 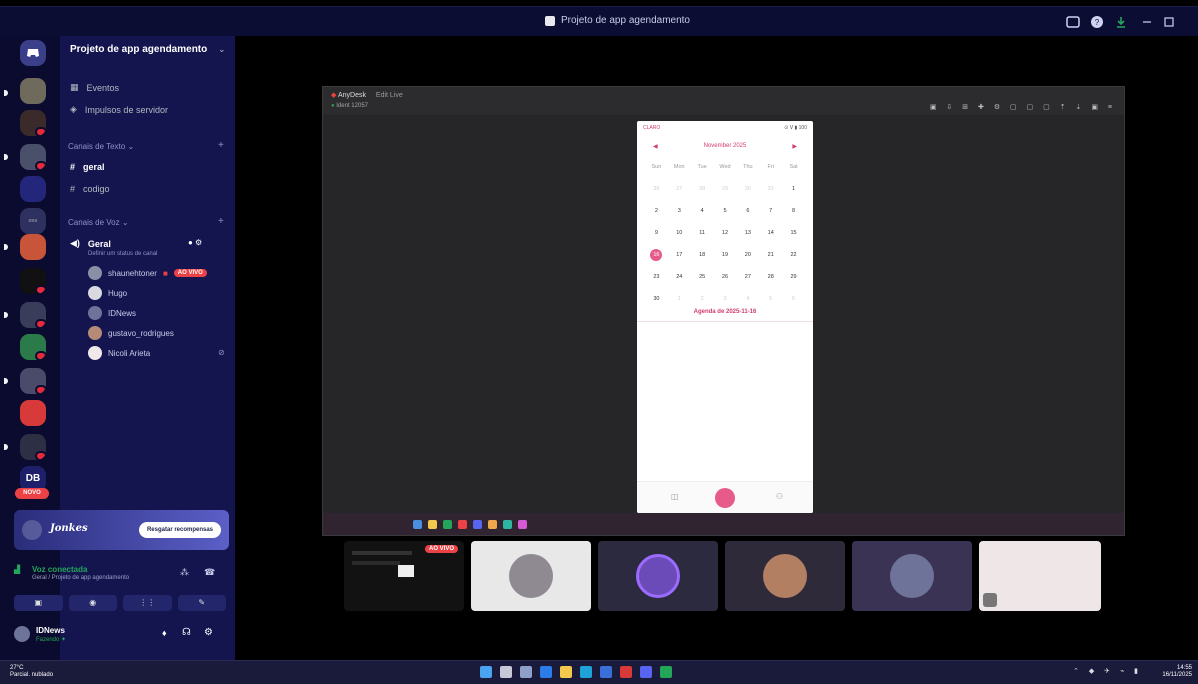 I want to click on calendar-day: 24, so click(x=679, y=277).